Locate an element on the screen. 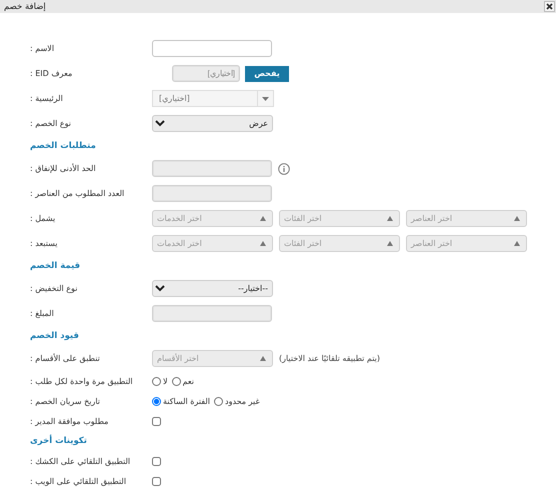 This screenshot has width=556, height=488. field-label: يستبعد : is located at coordinates (44, 243).